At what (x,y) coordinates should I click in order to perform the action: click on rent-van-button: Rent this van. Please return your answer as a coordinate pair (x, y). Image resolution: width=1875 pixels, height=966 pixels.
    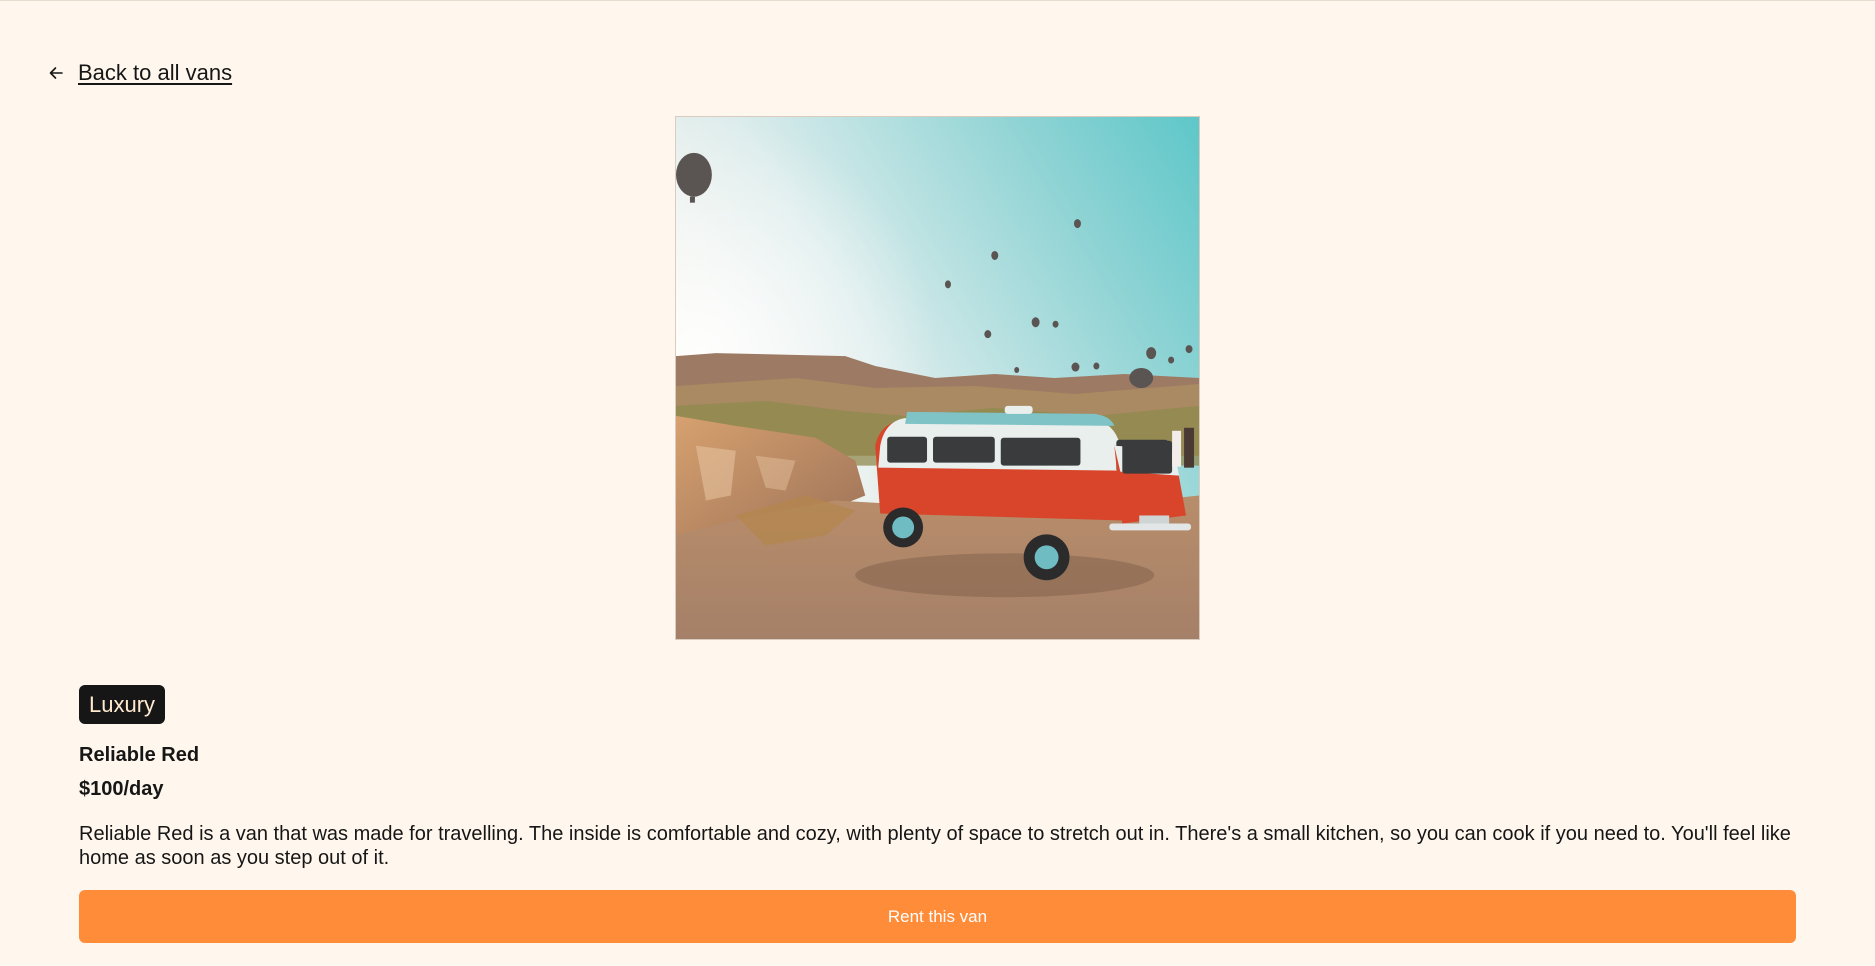
    Looking at the image, I should click on (937, 916).